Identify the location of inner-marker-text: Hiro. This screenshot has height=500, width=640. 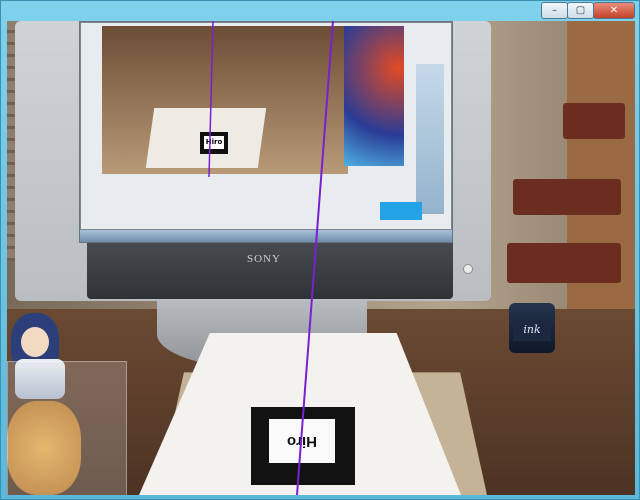
(214, 142).